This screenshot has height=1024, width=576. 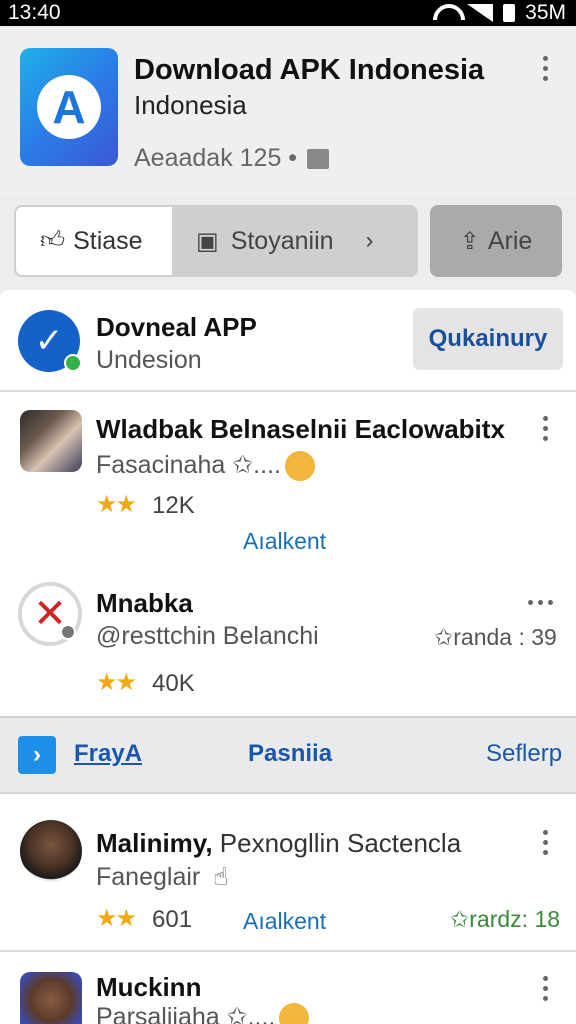 I want to click on download-app-icon: ✓, so click(x=50, y=341).